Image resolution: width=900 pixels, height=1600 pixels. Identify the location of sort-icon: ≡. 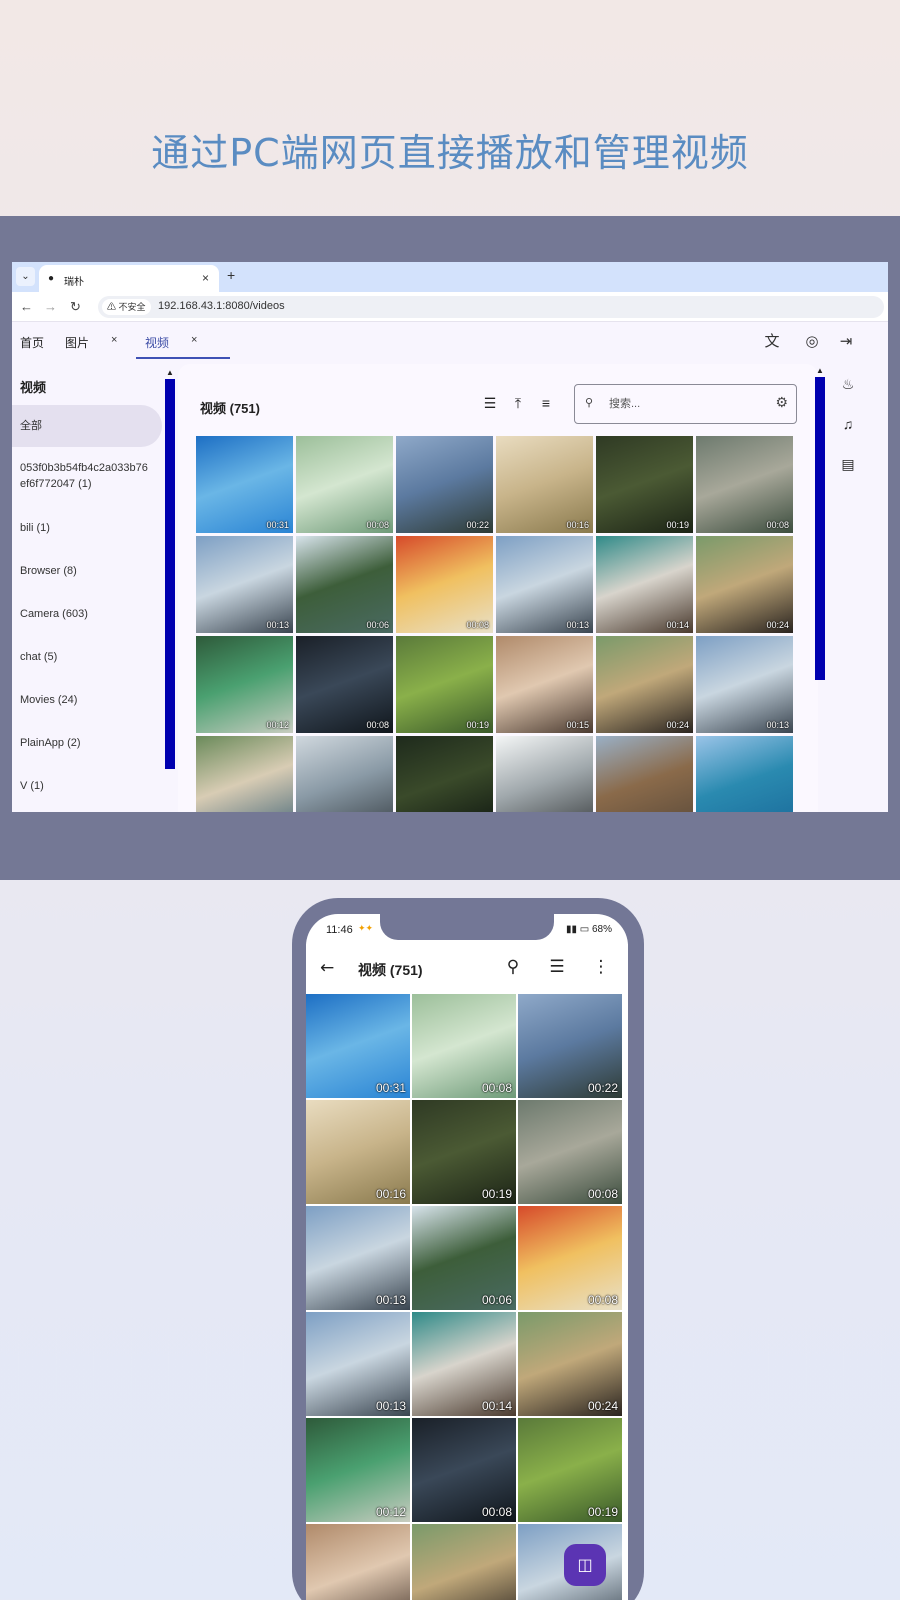
(546, 403).